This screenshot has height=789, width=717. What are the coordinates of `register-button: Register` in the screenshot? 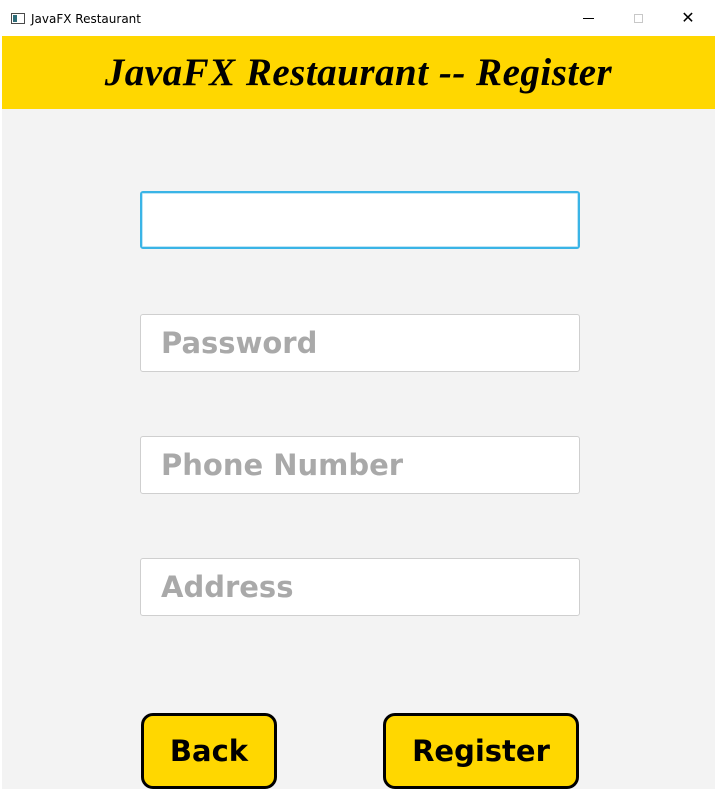 It's located at (481, 751).